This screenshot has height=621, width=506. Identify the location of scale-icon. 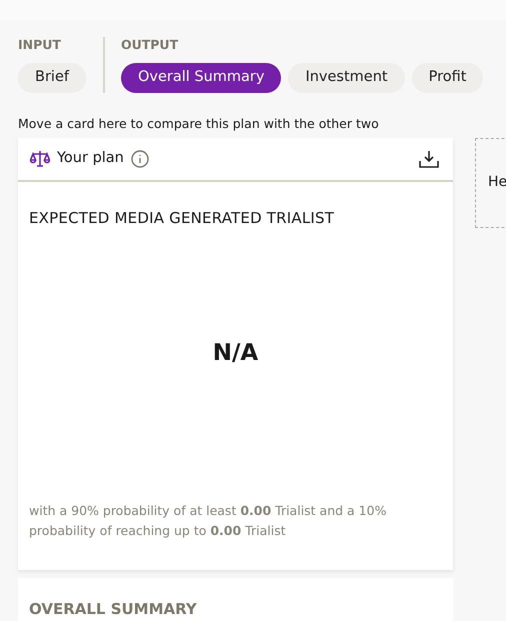
(40, 159).